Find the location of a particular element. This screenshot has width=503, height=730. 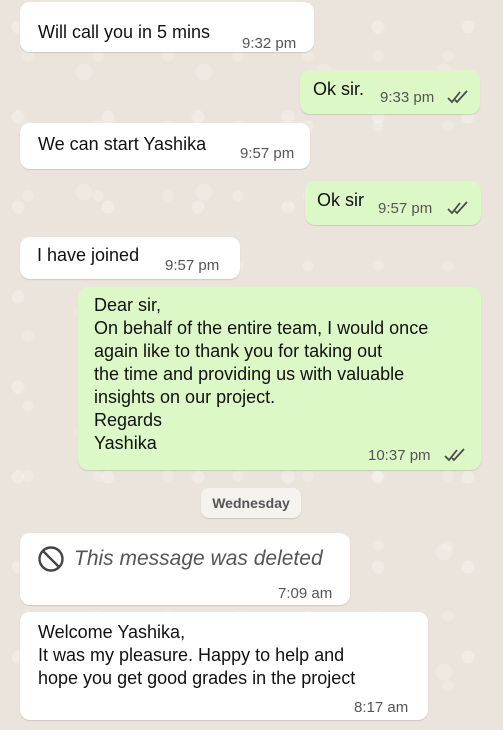

message-incoming: I have joined 9:57 pm is located at coordinates (130, 258).